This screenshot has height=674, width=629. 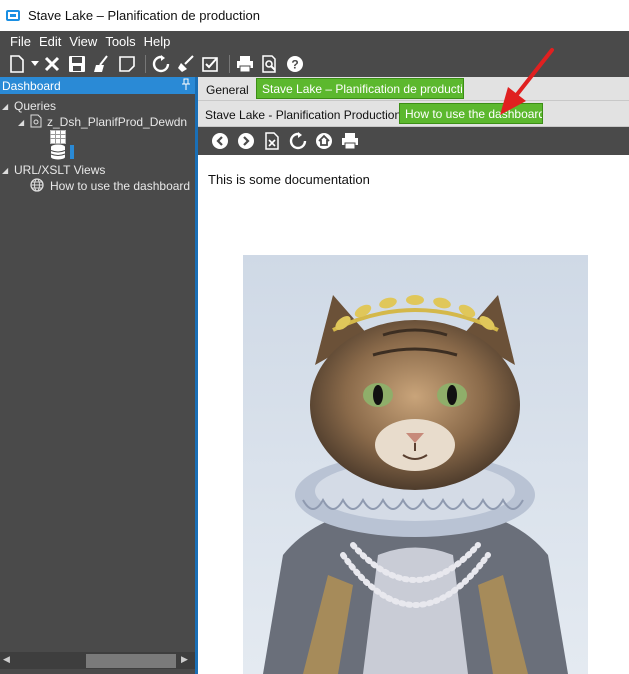 I want to click on checklist-icon, so click(x=211, y=64).